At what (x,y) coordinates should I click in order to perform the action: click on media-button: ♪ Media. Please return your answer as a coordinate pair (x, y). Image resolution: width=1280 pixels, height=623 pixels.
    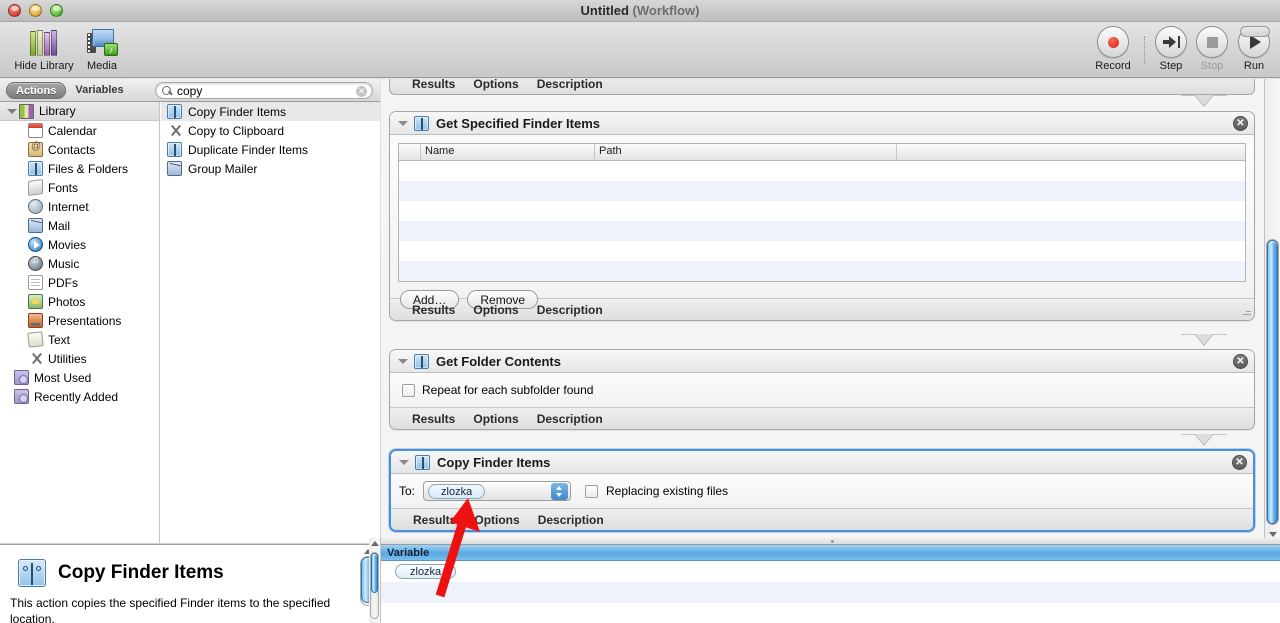
    Looking at the image, I should click on (102, 48).